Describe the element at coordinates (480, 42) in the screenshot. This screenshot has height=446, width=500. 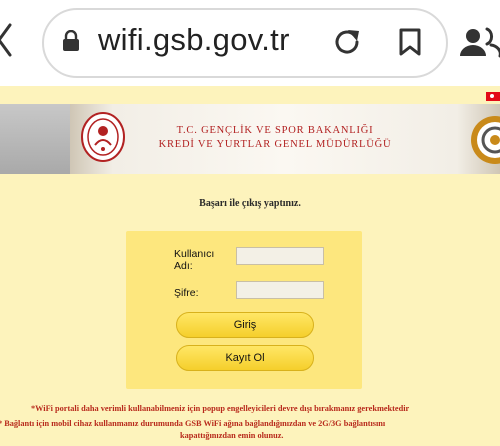
I see `people-icon` at that location.